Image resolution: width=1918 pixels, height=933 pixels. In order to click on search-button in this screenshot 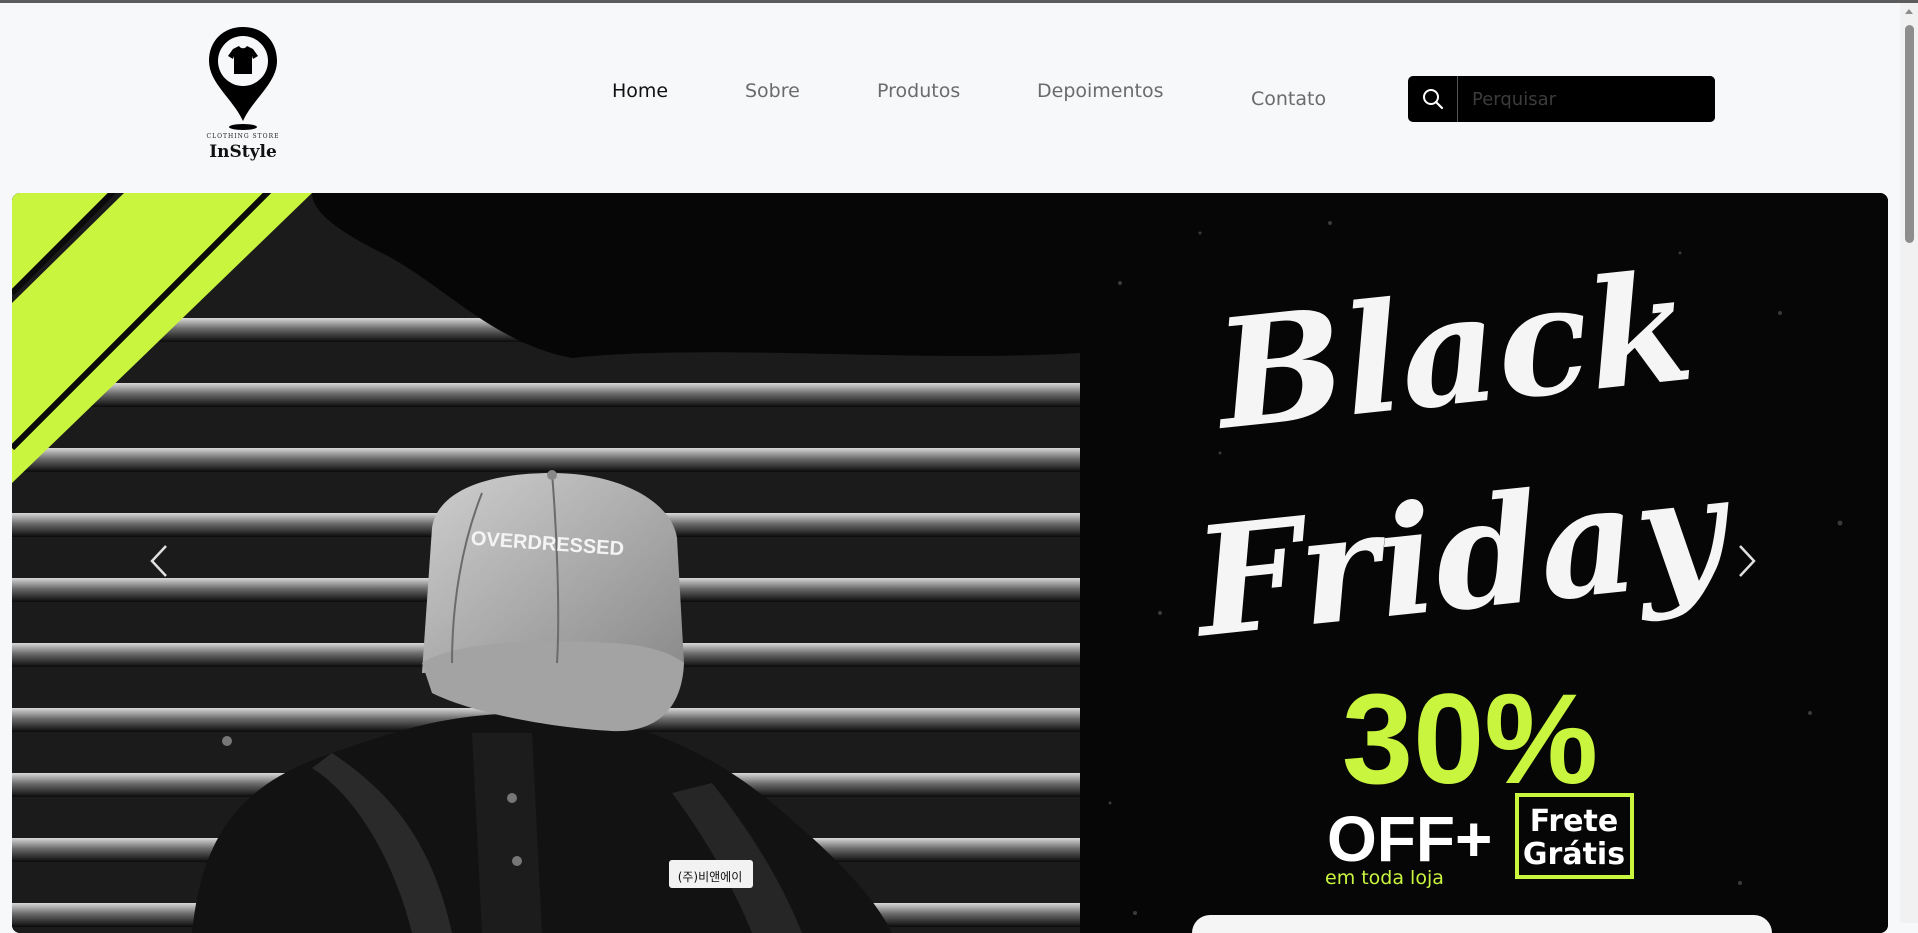, I will do `click(1433, 99)`.